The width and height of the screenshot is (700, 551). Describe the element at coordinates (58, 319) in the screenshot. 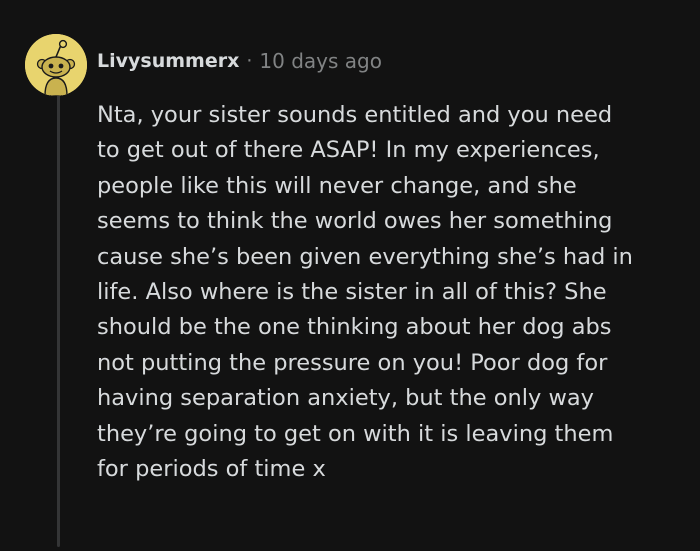

I see `thread-line` at that location.